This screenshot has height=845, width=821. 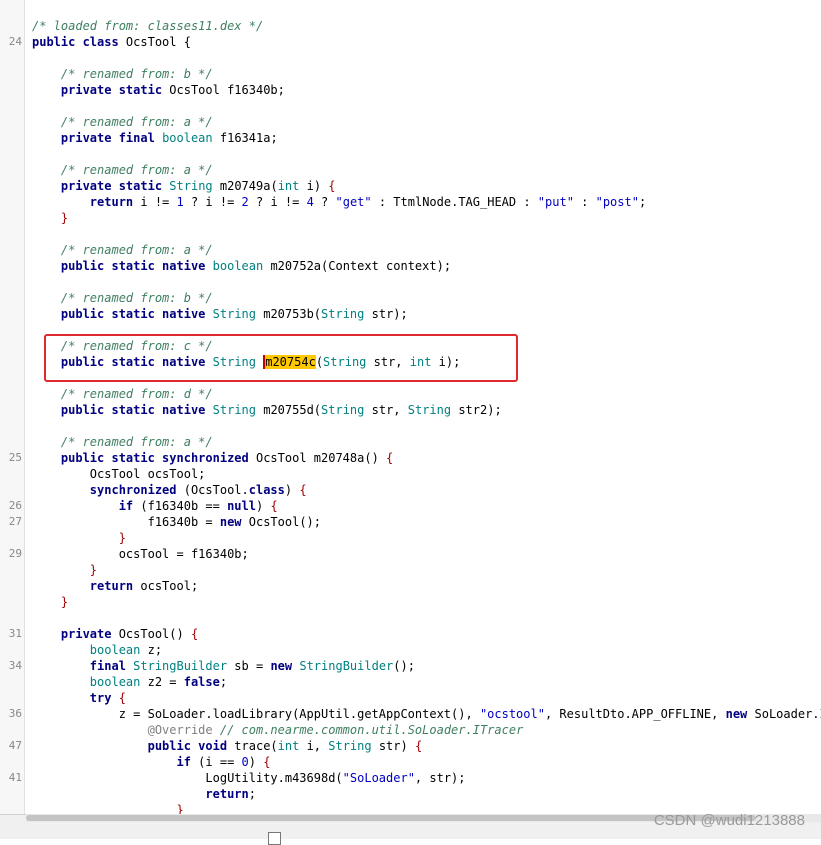 I want to click on code-token: 1, so click(x=180, y=202).